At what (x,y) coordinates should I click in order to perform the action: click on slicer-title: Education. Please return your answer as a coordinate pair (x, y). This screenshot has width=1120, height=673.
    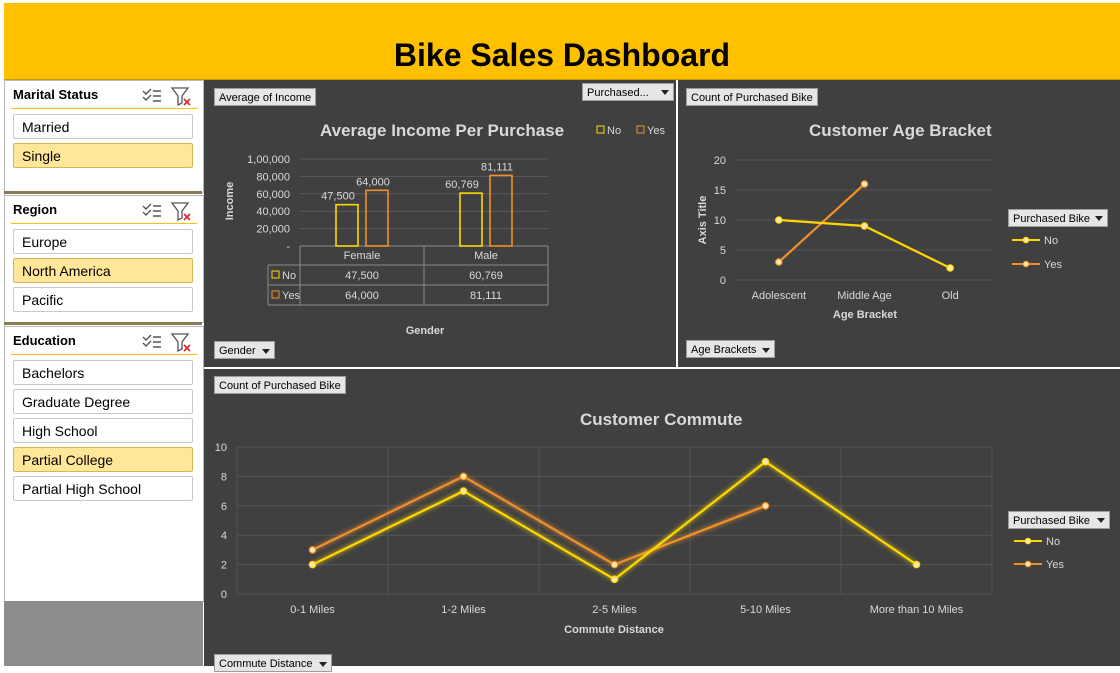
    Looking at the image, I should click on (44, 340).